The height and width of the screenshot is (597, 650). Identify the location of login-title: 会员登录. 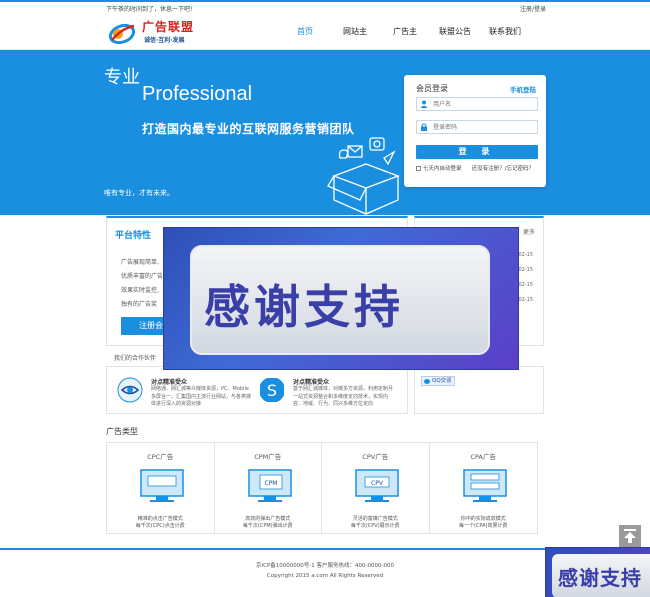
(432, 88).